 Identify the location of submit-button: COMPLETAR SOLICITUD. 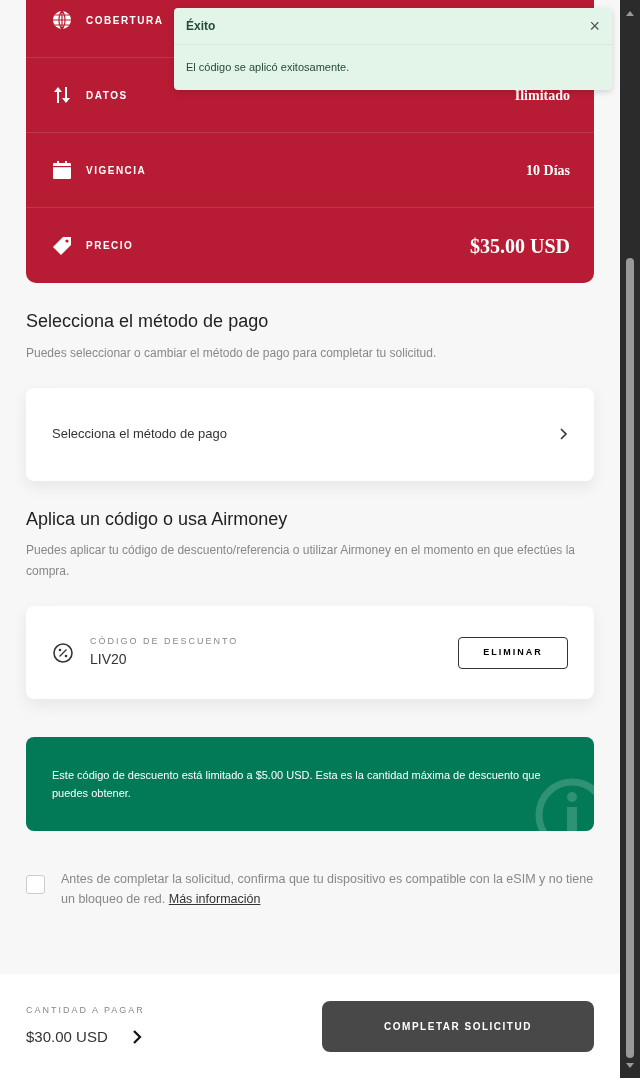
(458, 1026).